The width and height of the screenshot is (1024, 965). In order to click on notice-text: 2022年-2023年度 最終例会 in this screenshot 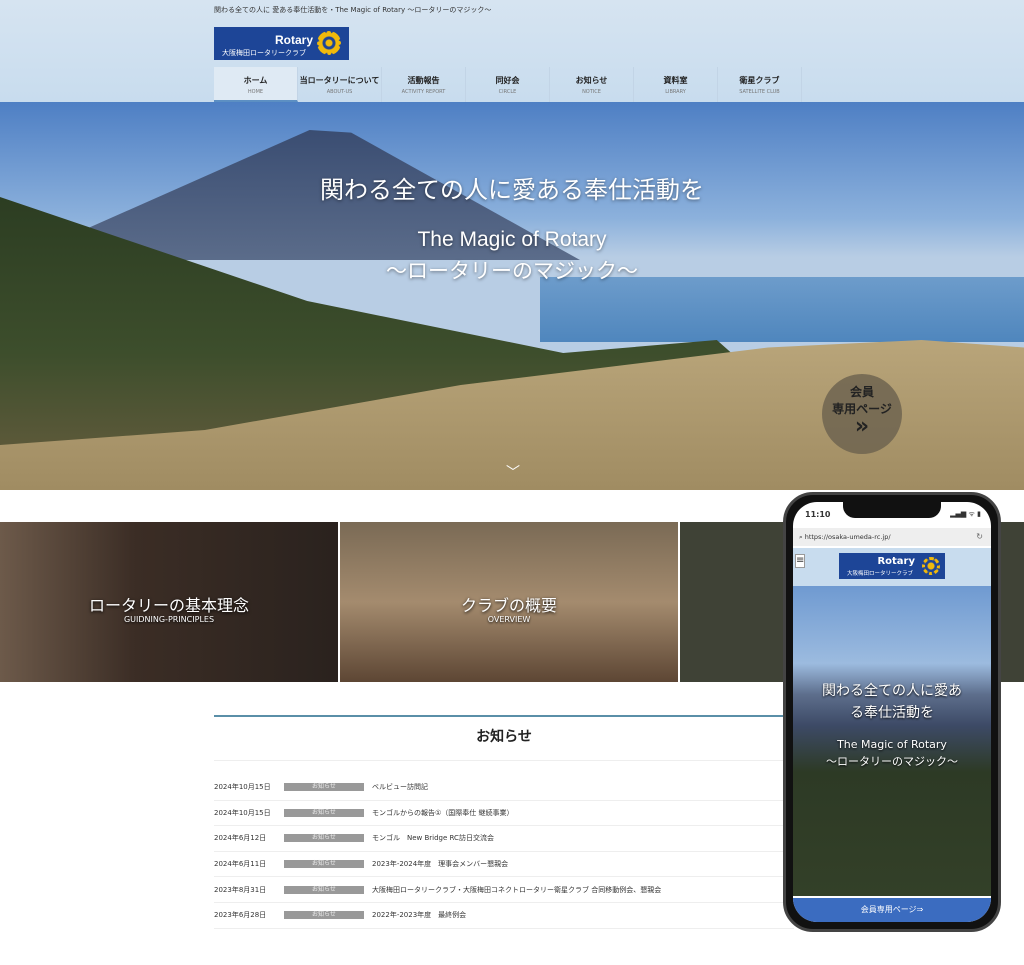, I will do `click(419, 915)`.